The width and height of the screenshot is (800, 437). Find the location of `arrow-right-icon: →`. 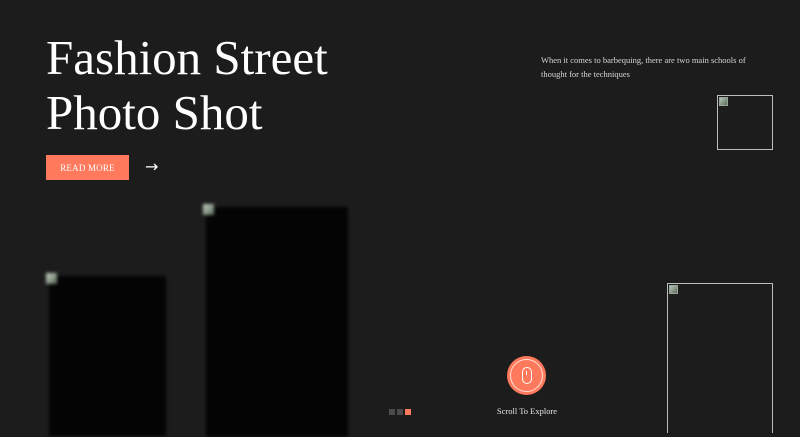

arrow-right-icon: → is located at coordinates (155, 167).